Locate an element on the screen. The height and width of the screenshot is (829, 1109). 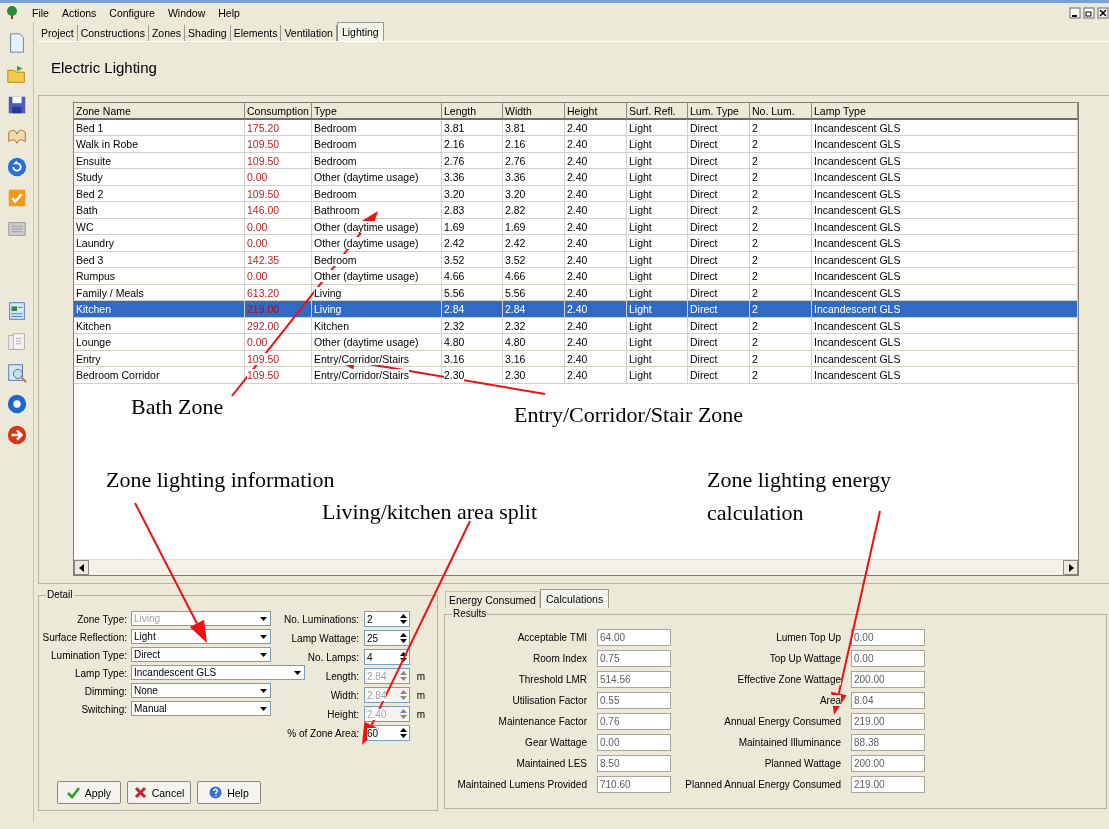
result-field: 88.38 is located at coordinates (888, 742).